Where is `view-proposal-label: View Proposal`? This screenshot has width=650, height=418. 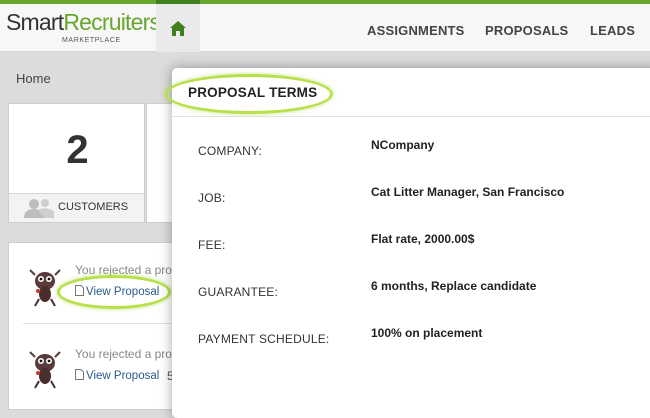
view-proposal-label: View Proposal is located at coordinates (123, 376).